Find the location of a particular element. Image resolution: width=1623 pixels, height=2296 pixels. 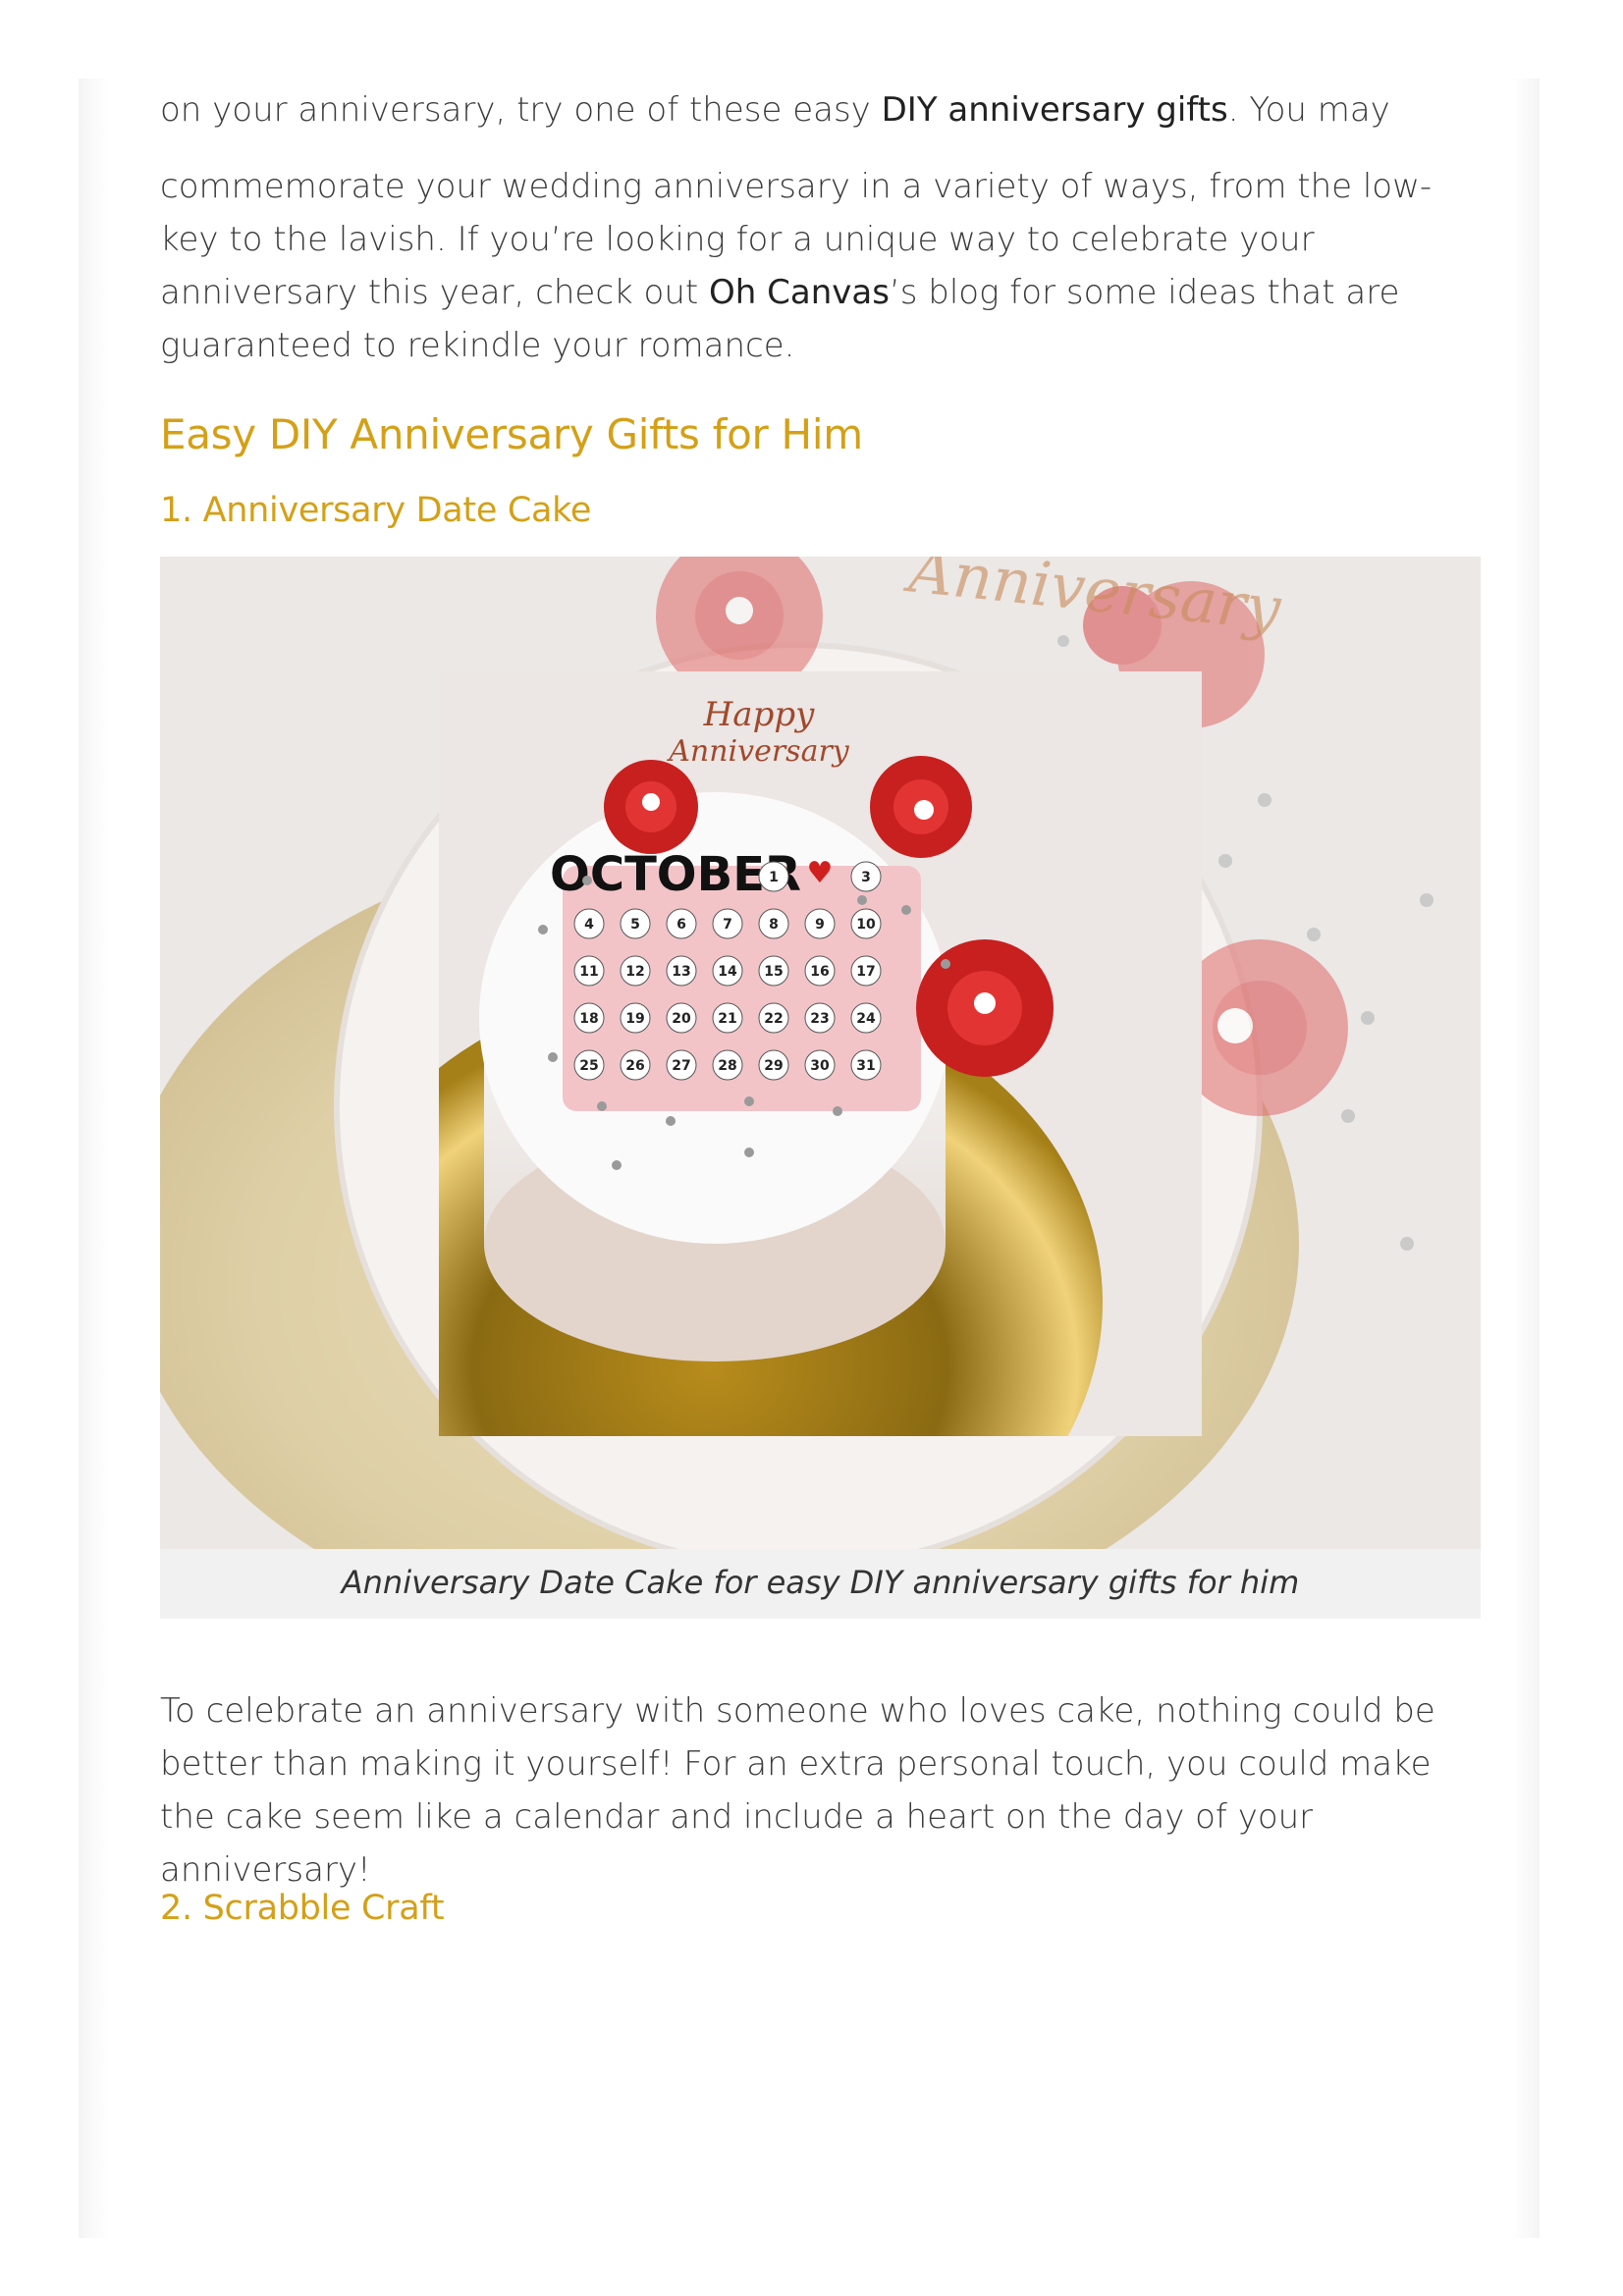

calendar-day-number: 24 is located at coordinates (866, 1019).